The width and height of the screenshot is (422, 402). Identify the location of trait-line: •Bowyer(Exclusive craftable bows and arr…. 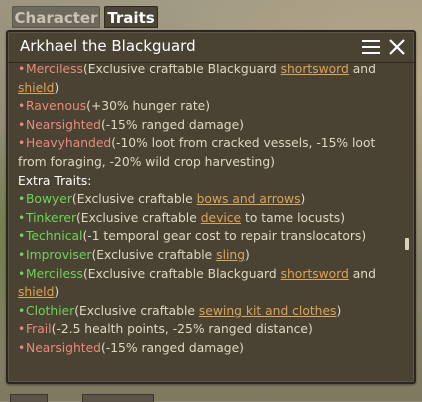
(162, 199).